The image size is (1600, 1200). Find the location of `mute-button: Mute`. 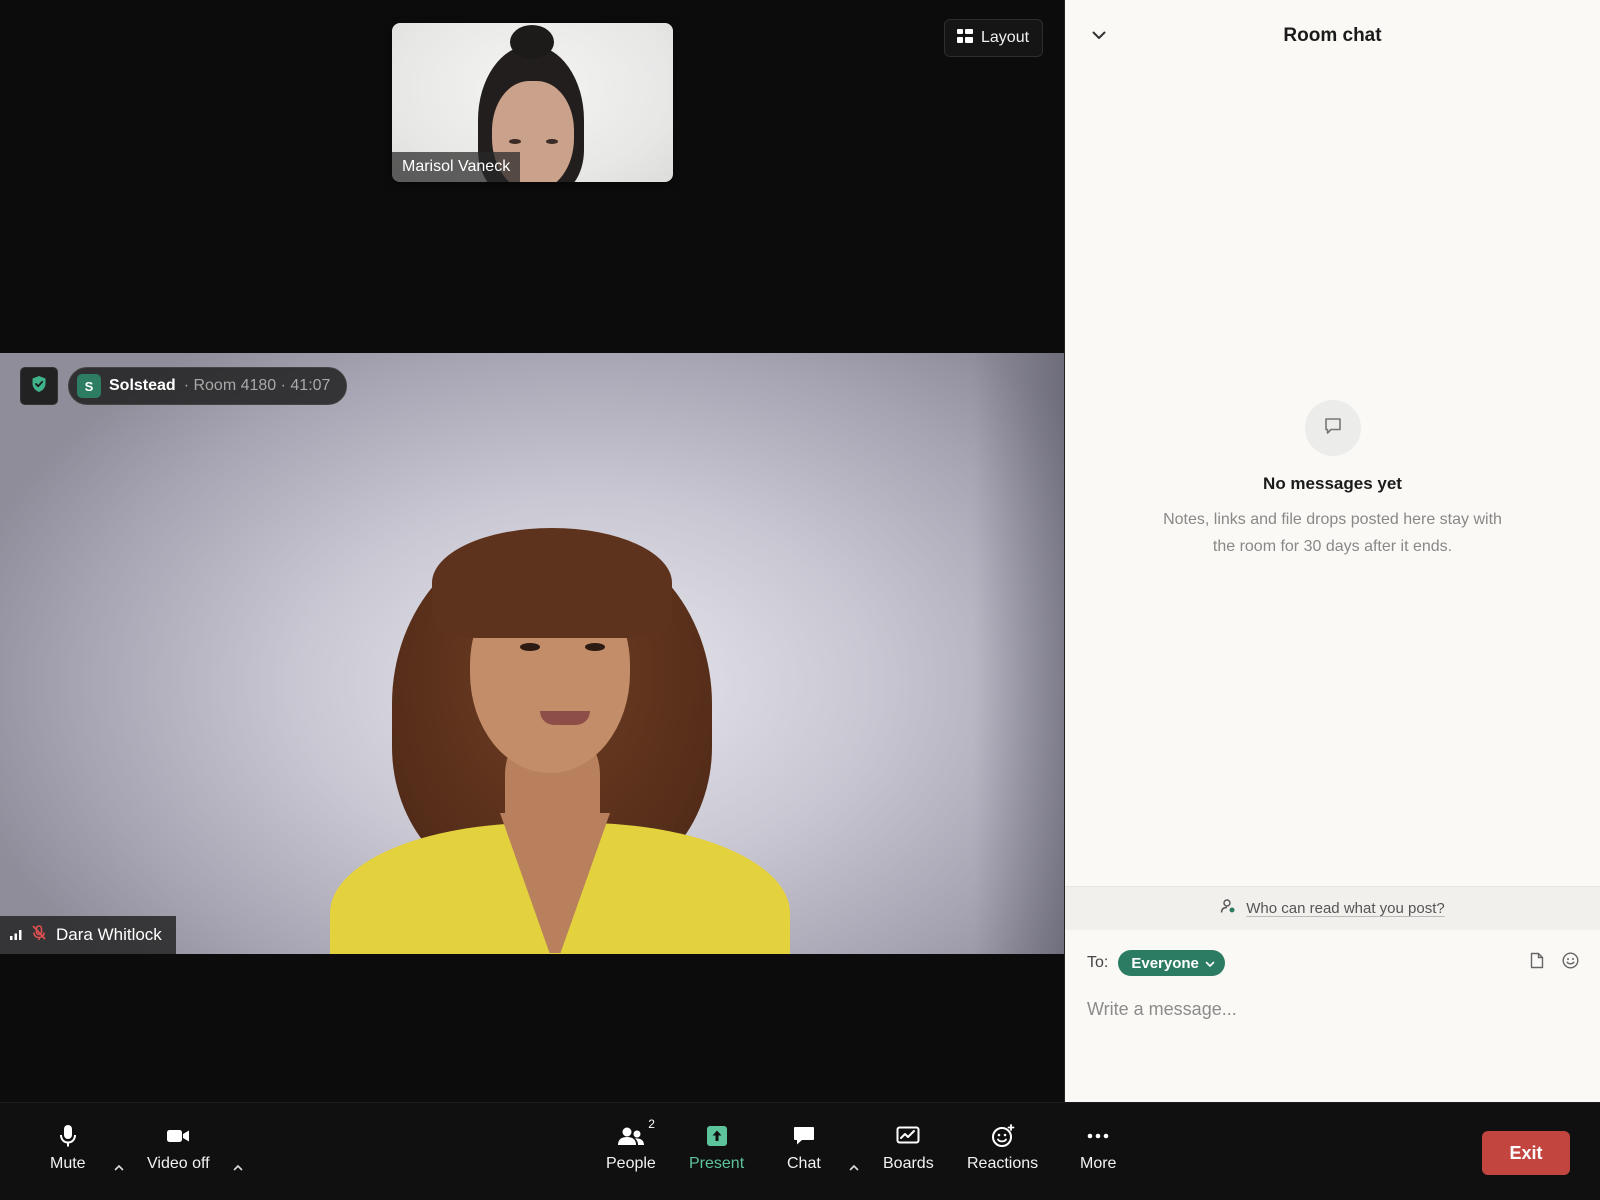

mute-button: Mute is located at coordinates (68, 1148).